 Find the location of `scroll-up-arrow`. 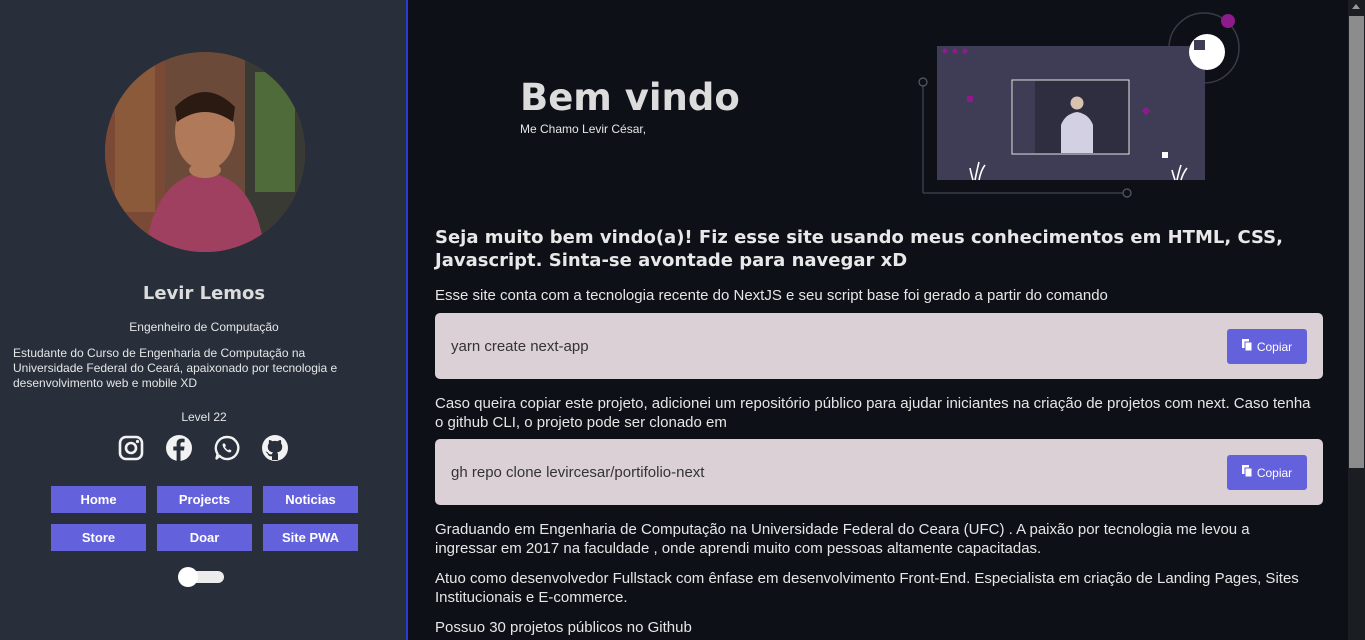

scroll-up-arrow is located at coordinates (1356, 6).